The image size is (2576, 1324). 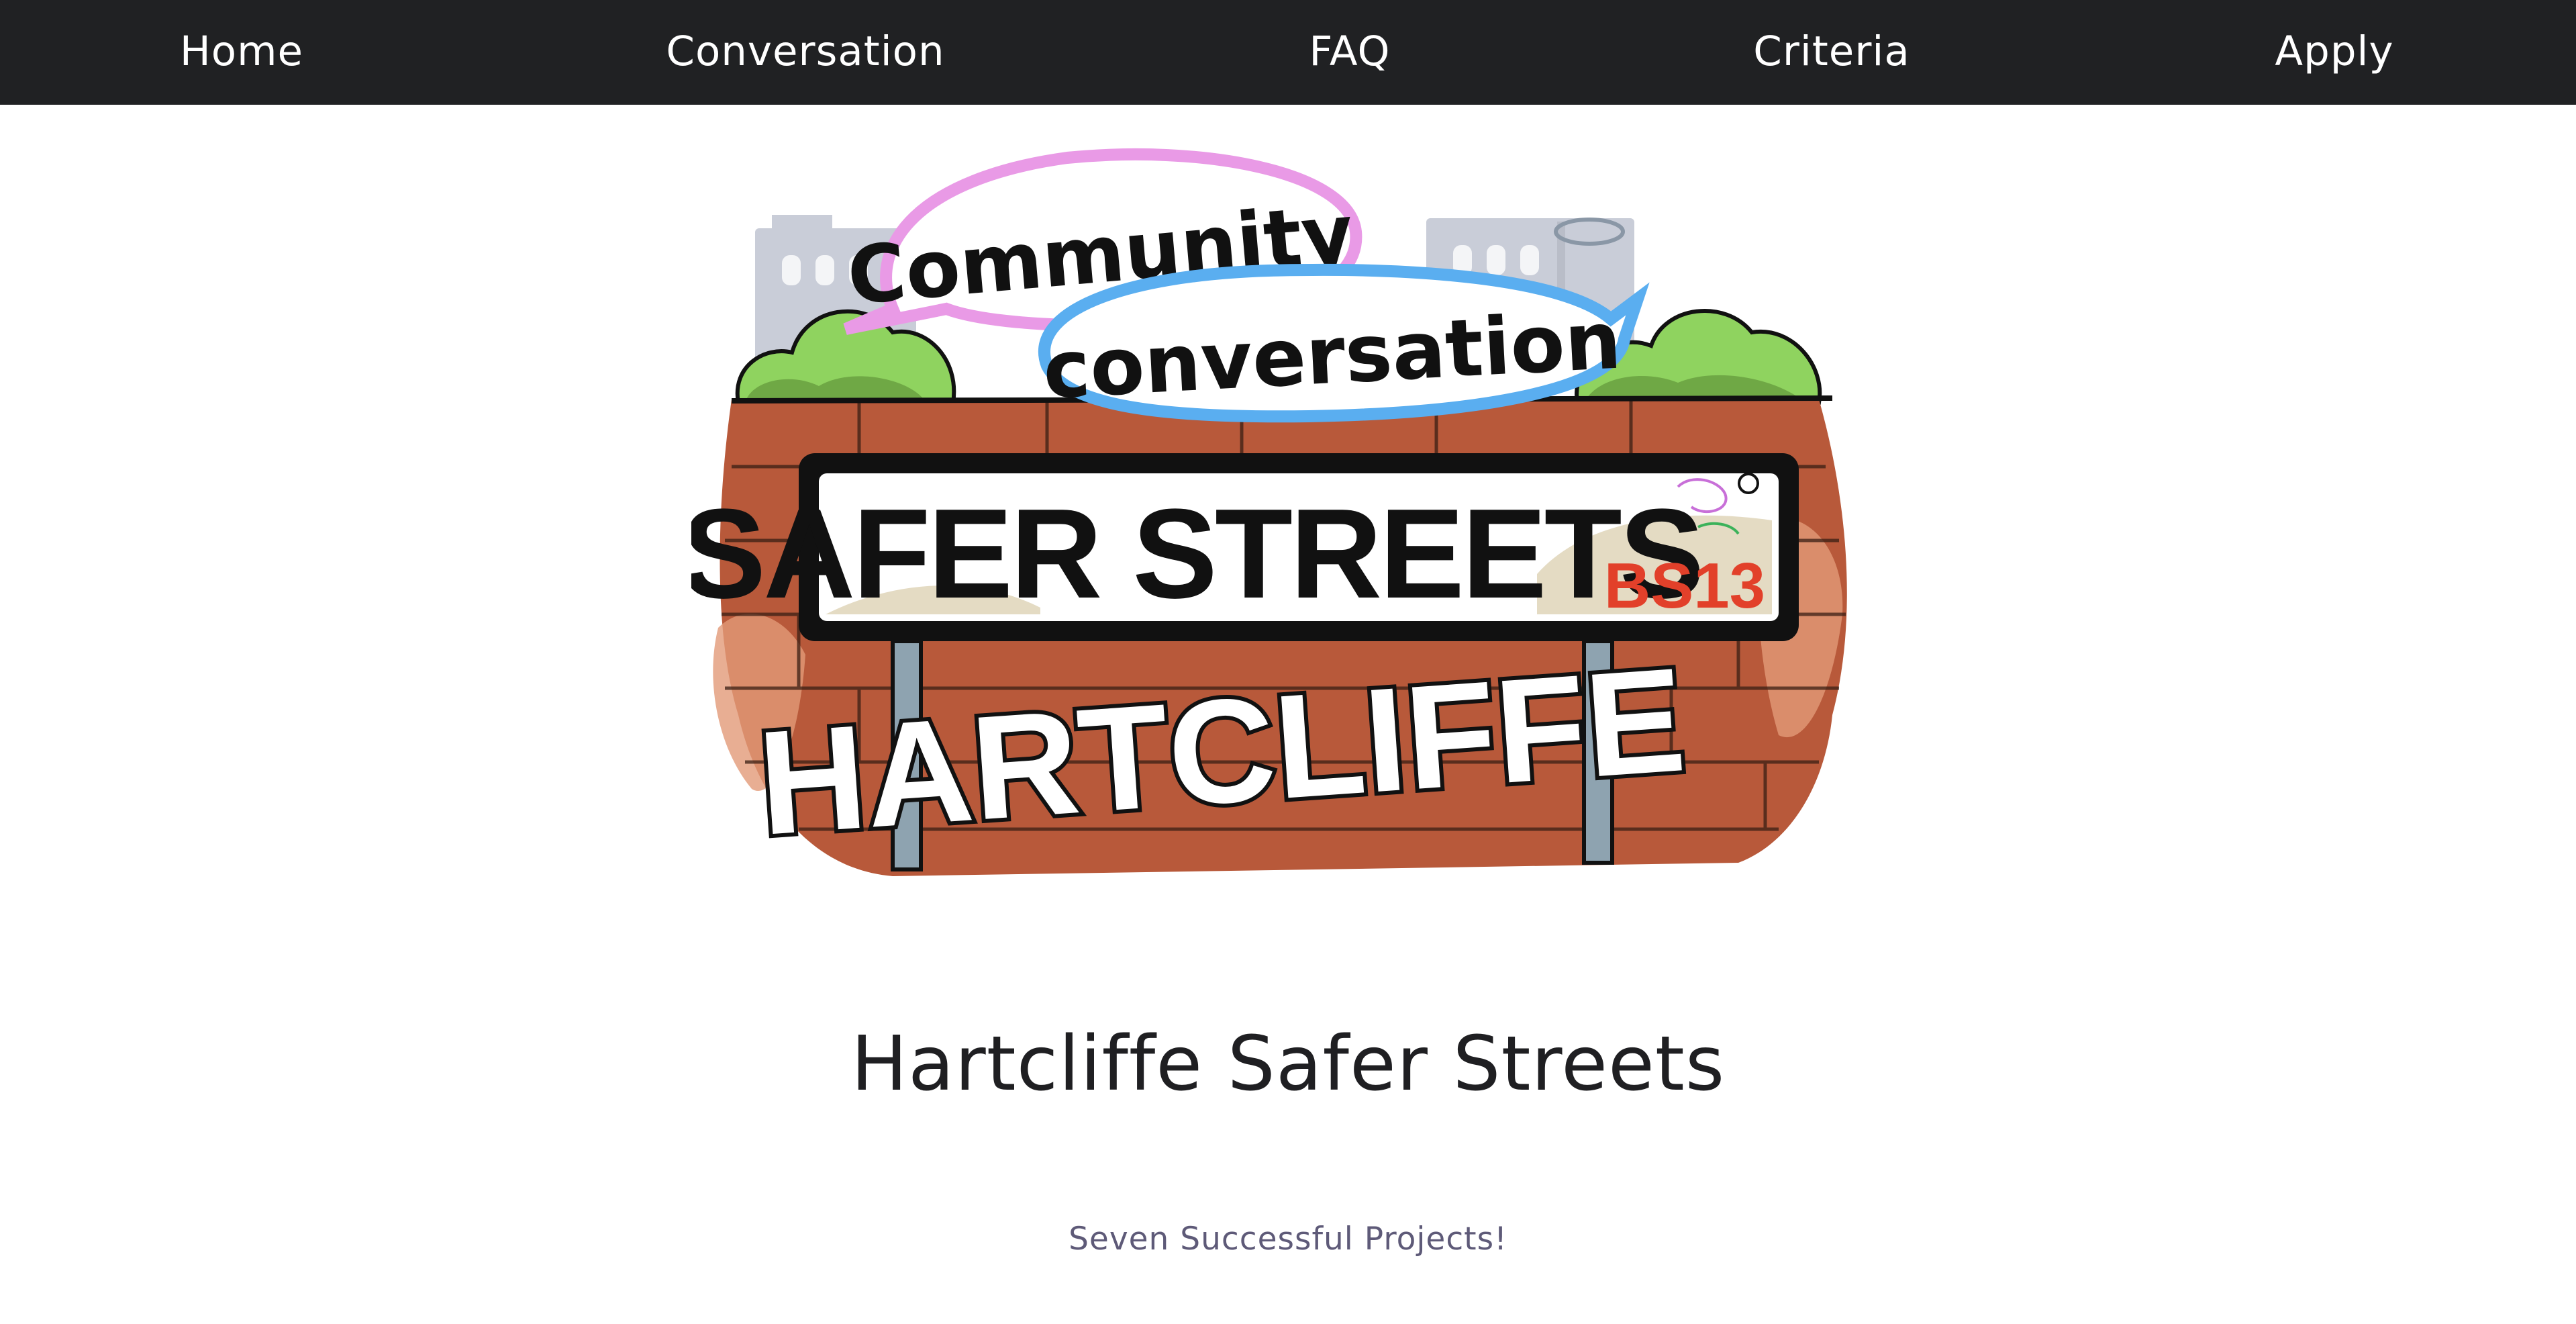 What do you see at coordinates (1349, 52) in the screenshot?
I see `nav-faq-link: FAQ` at bounding box center [1349, 52].